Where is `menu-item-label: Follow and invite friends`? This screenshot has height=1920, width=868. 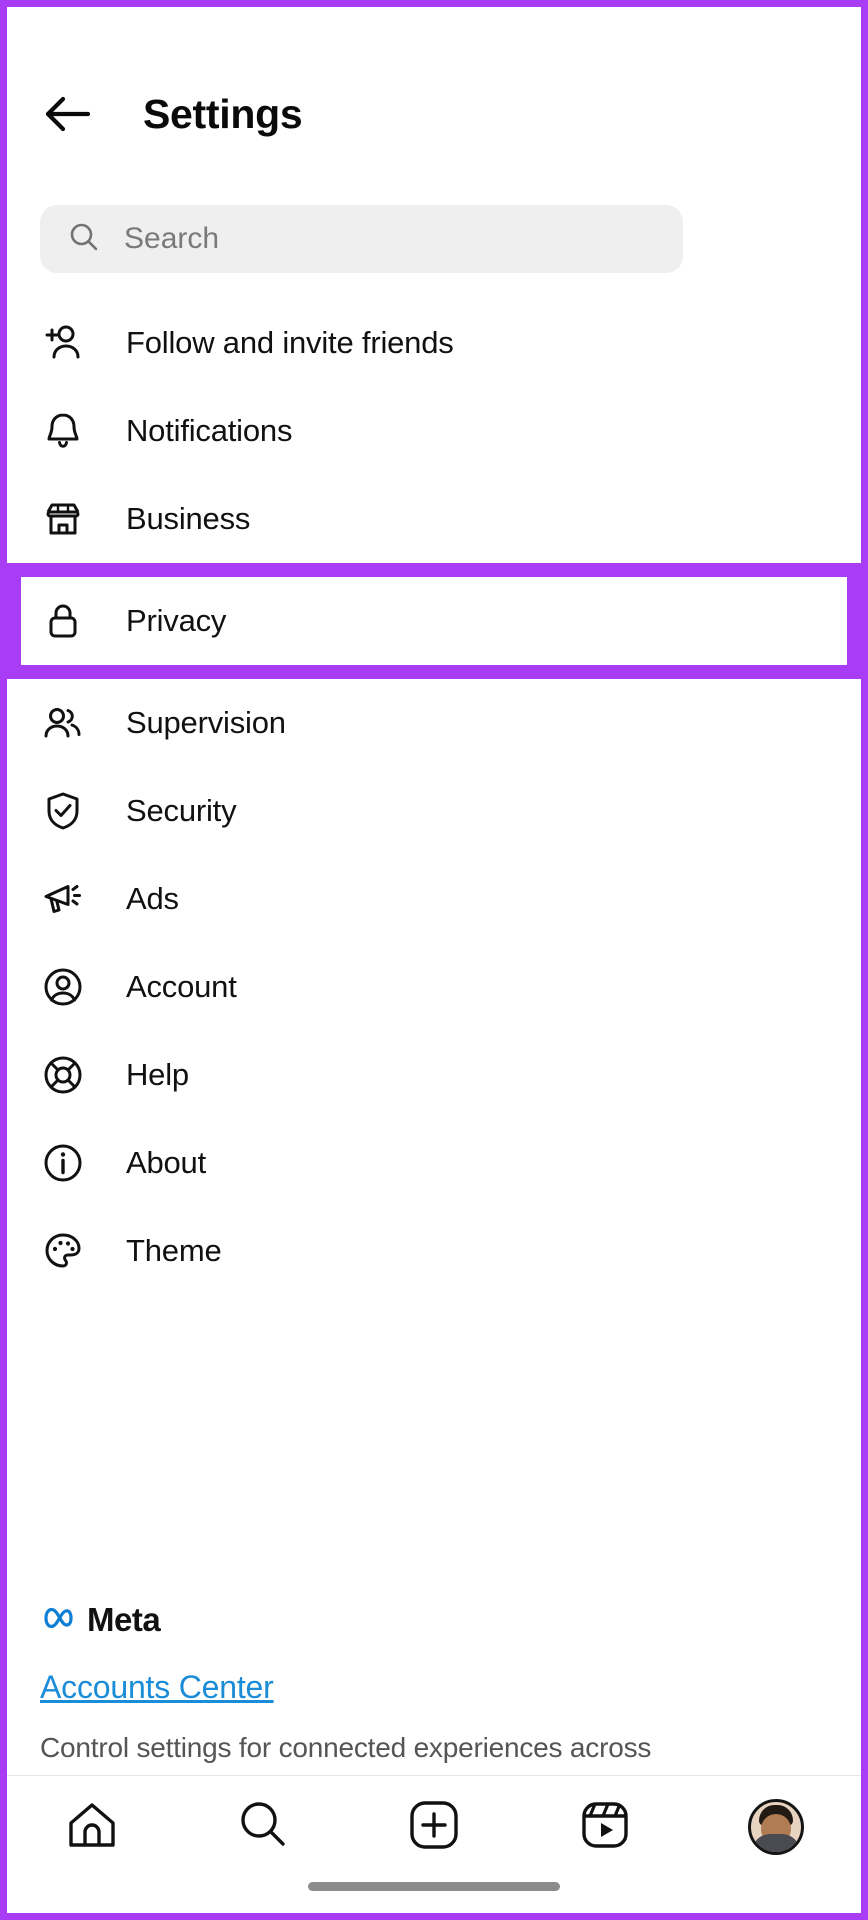 menu-item-label: Follow and invite friends is located at coordinates (290, 342).